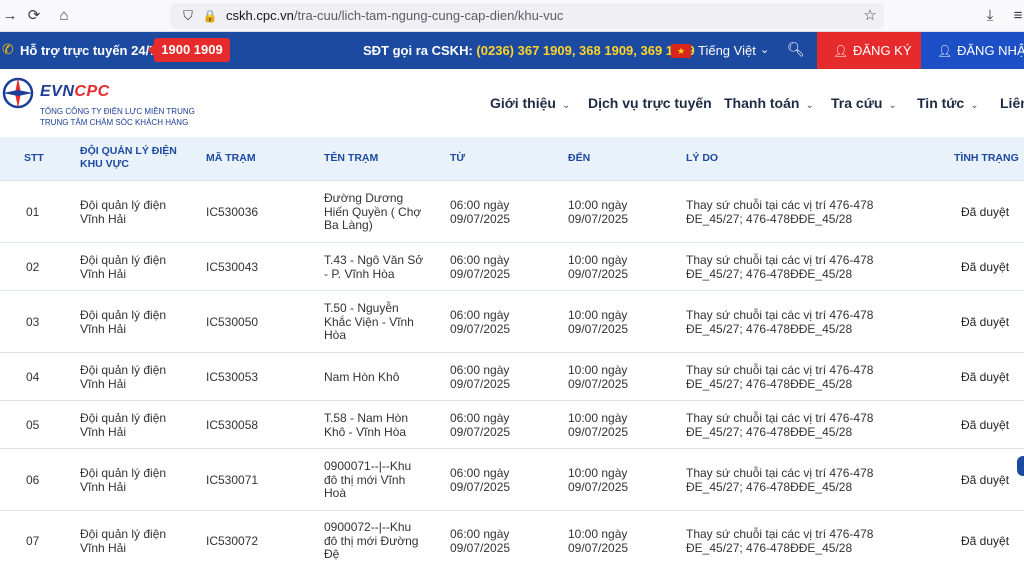  I want to click on nav-thanh-toan: Thanh toán ⌄, so click(769, 103).